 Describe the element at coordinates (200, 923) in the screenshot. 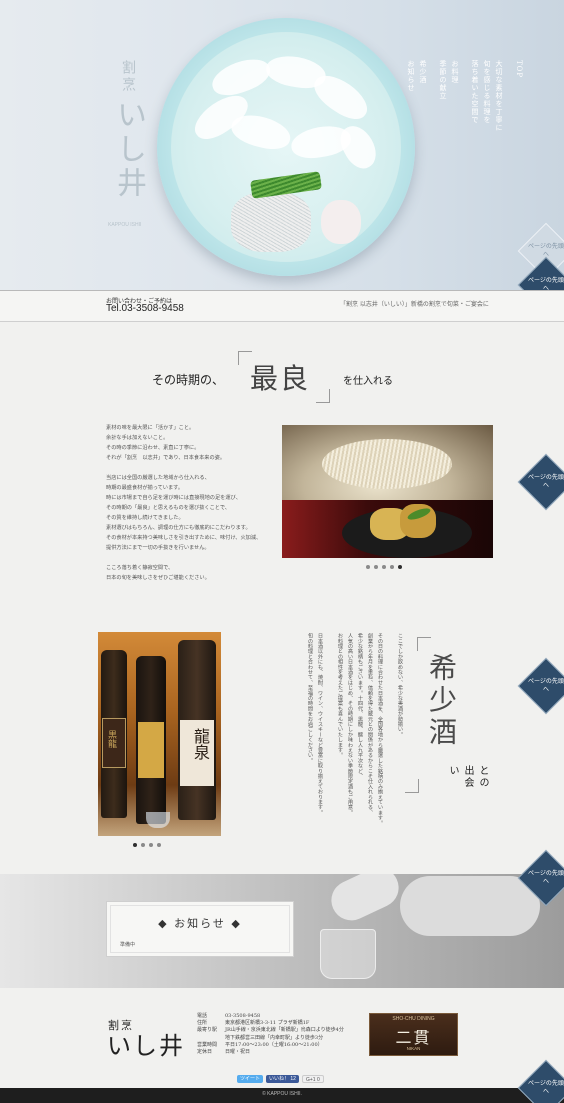

I see `news-title: ◆ お知らせ ◆` at that location.